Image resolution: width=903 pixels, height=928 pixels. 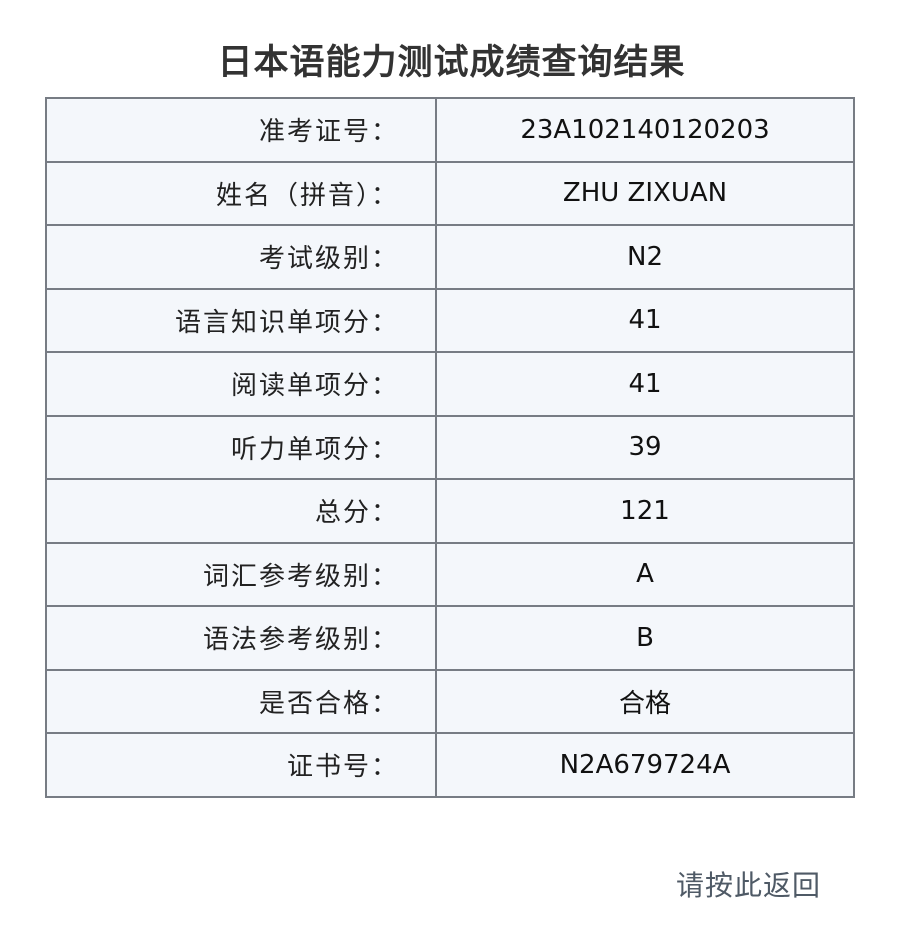 What do you see at coordinates (645, 447) in the screenshot?
I see `row-value: 39` at bounding box center [645, 447].